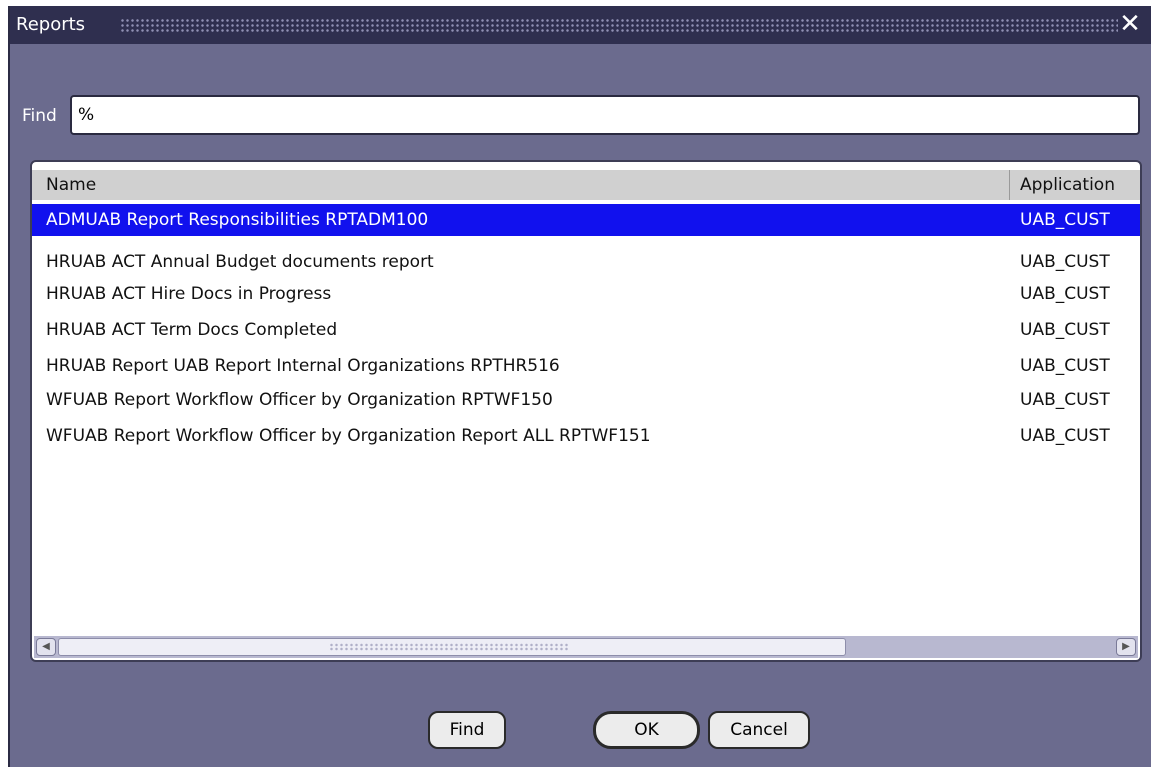 This screenshot has width=1151, height=767. Describe the element at coordinates (192, 330) in the screenshot. I see `report-name: HRUAB ACT Term Docs Completed` at that location.